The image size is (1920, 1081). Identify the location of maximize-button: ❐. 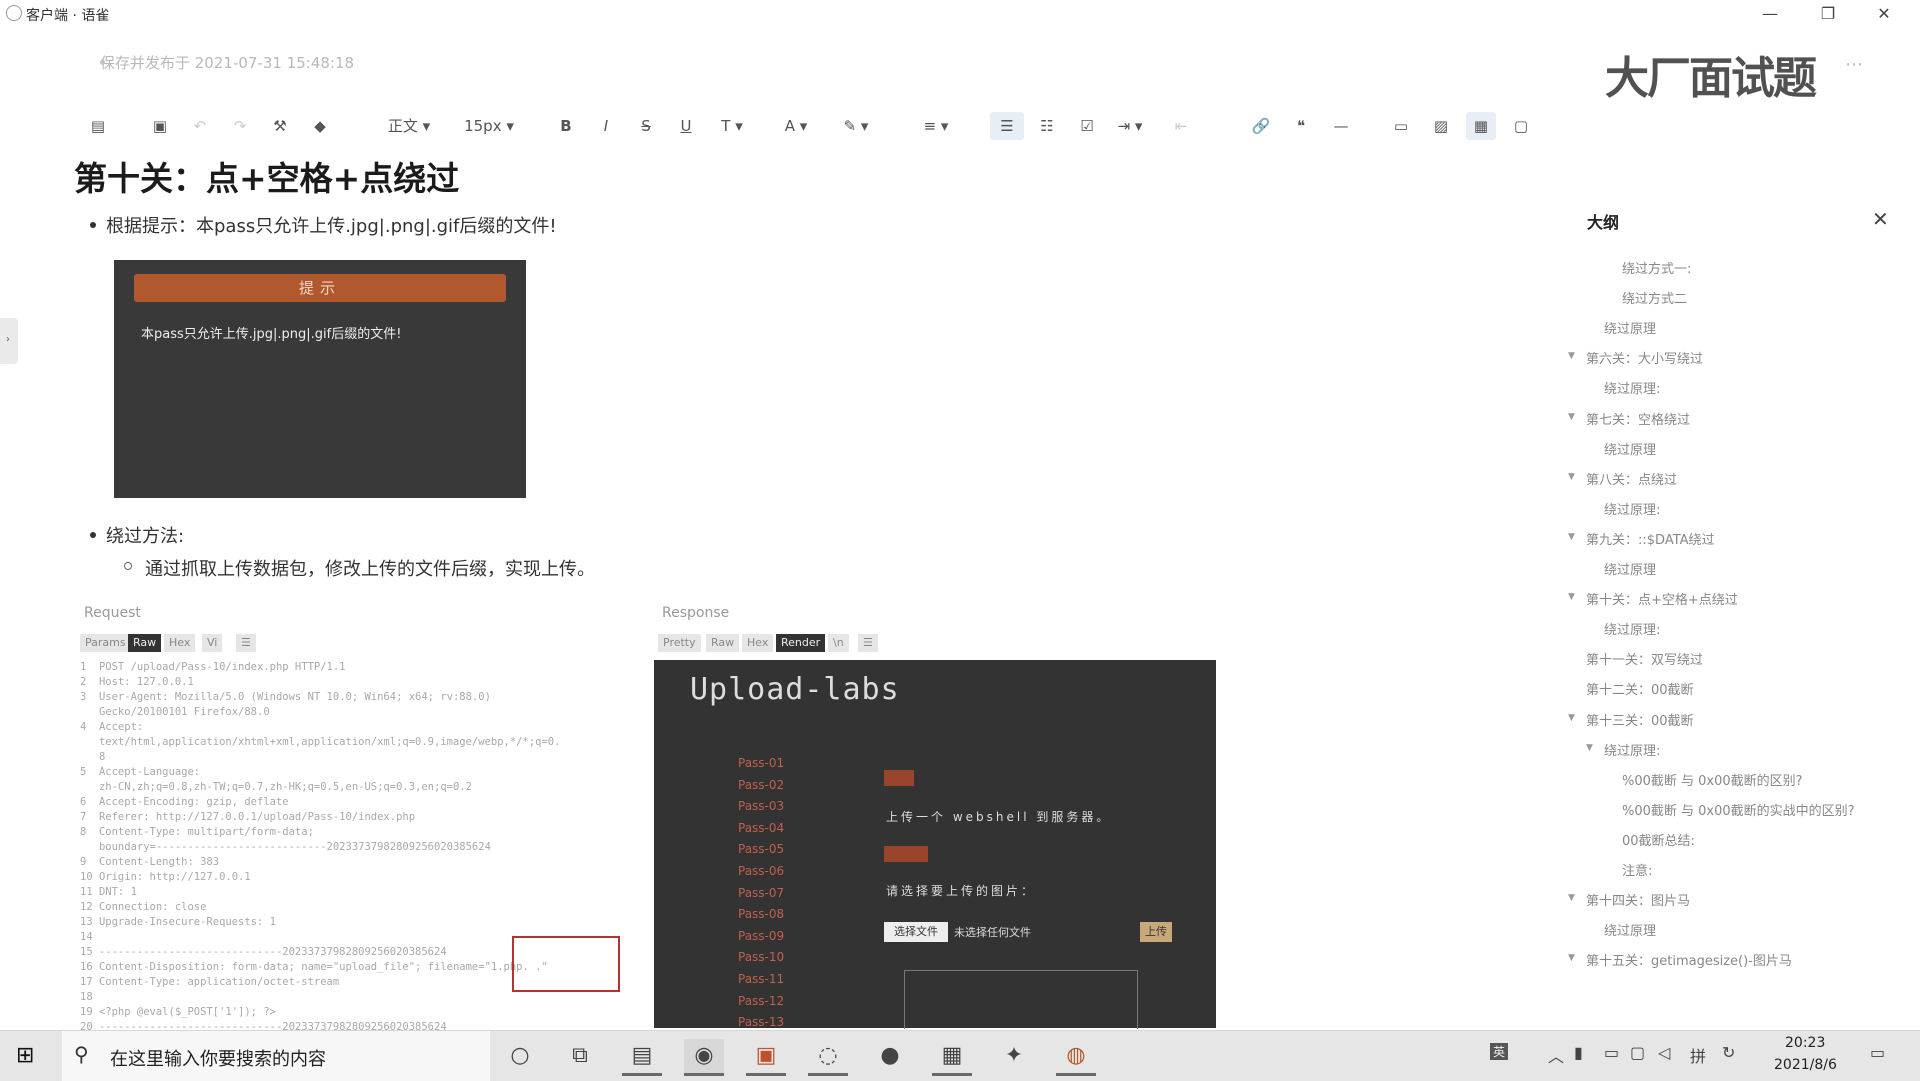
(1828, 14).